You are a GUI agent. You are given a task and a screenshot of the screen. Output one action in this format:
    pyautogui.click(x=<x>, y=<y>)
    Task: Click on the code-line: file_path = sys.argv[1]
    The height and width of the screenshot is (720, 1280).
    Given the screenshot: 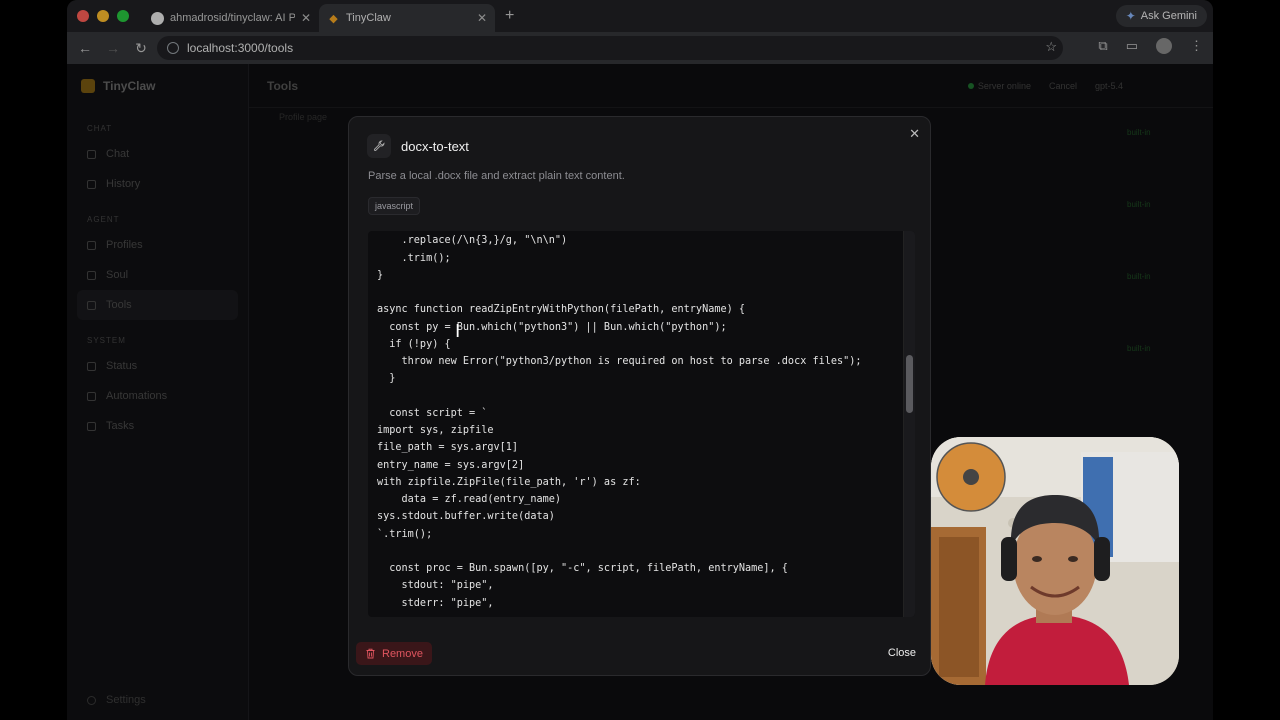 What is the action you would take?
    pyautogui.click(x=448, y=448)
    